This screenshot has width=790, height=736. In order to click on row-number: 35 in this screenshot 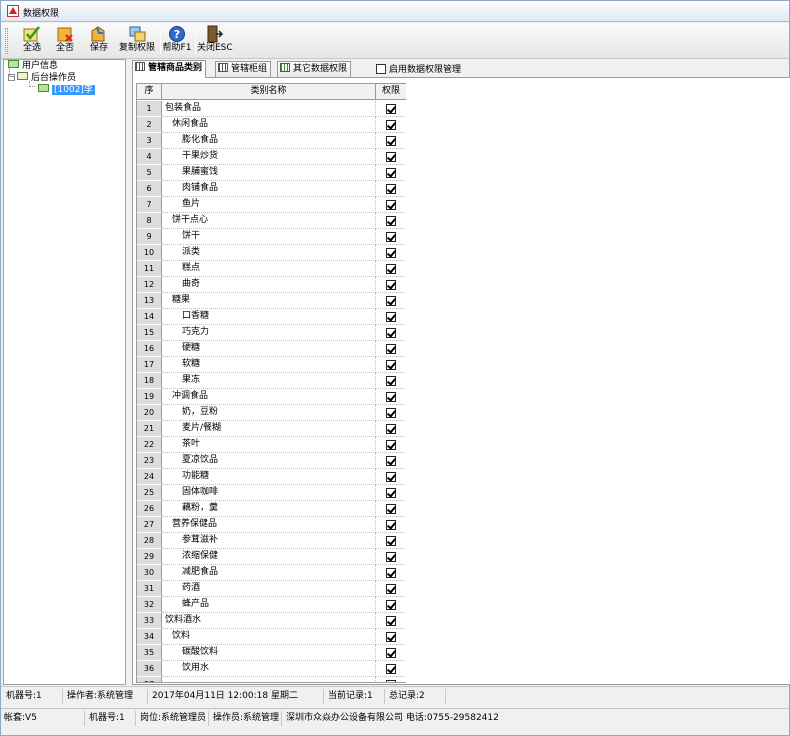, I will do `click(149, 653)`.